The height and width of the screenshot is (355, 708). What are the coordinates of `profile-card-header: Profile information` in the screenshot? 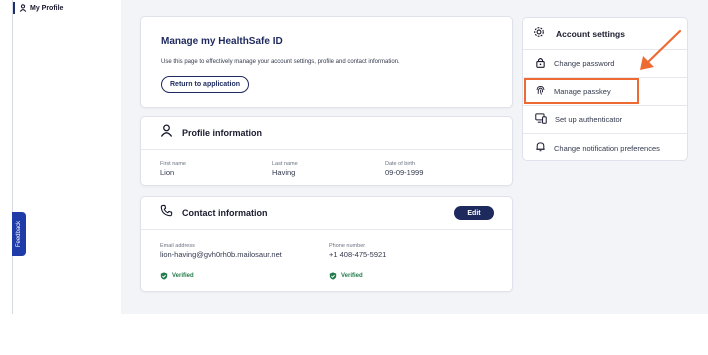 It's located at (326, 133).